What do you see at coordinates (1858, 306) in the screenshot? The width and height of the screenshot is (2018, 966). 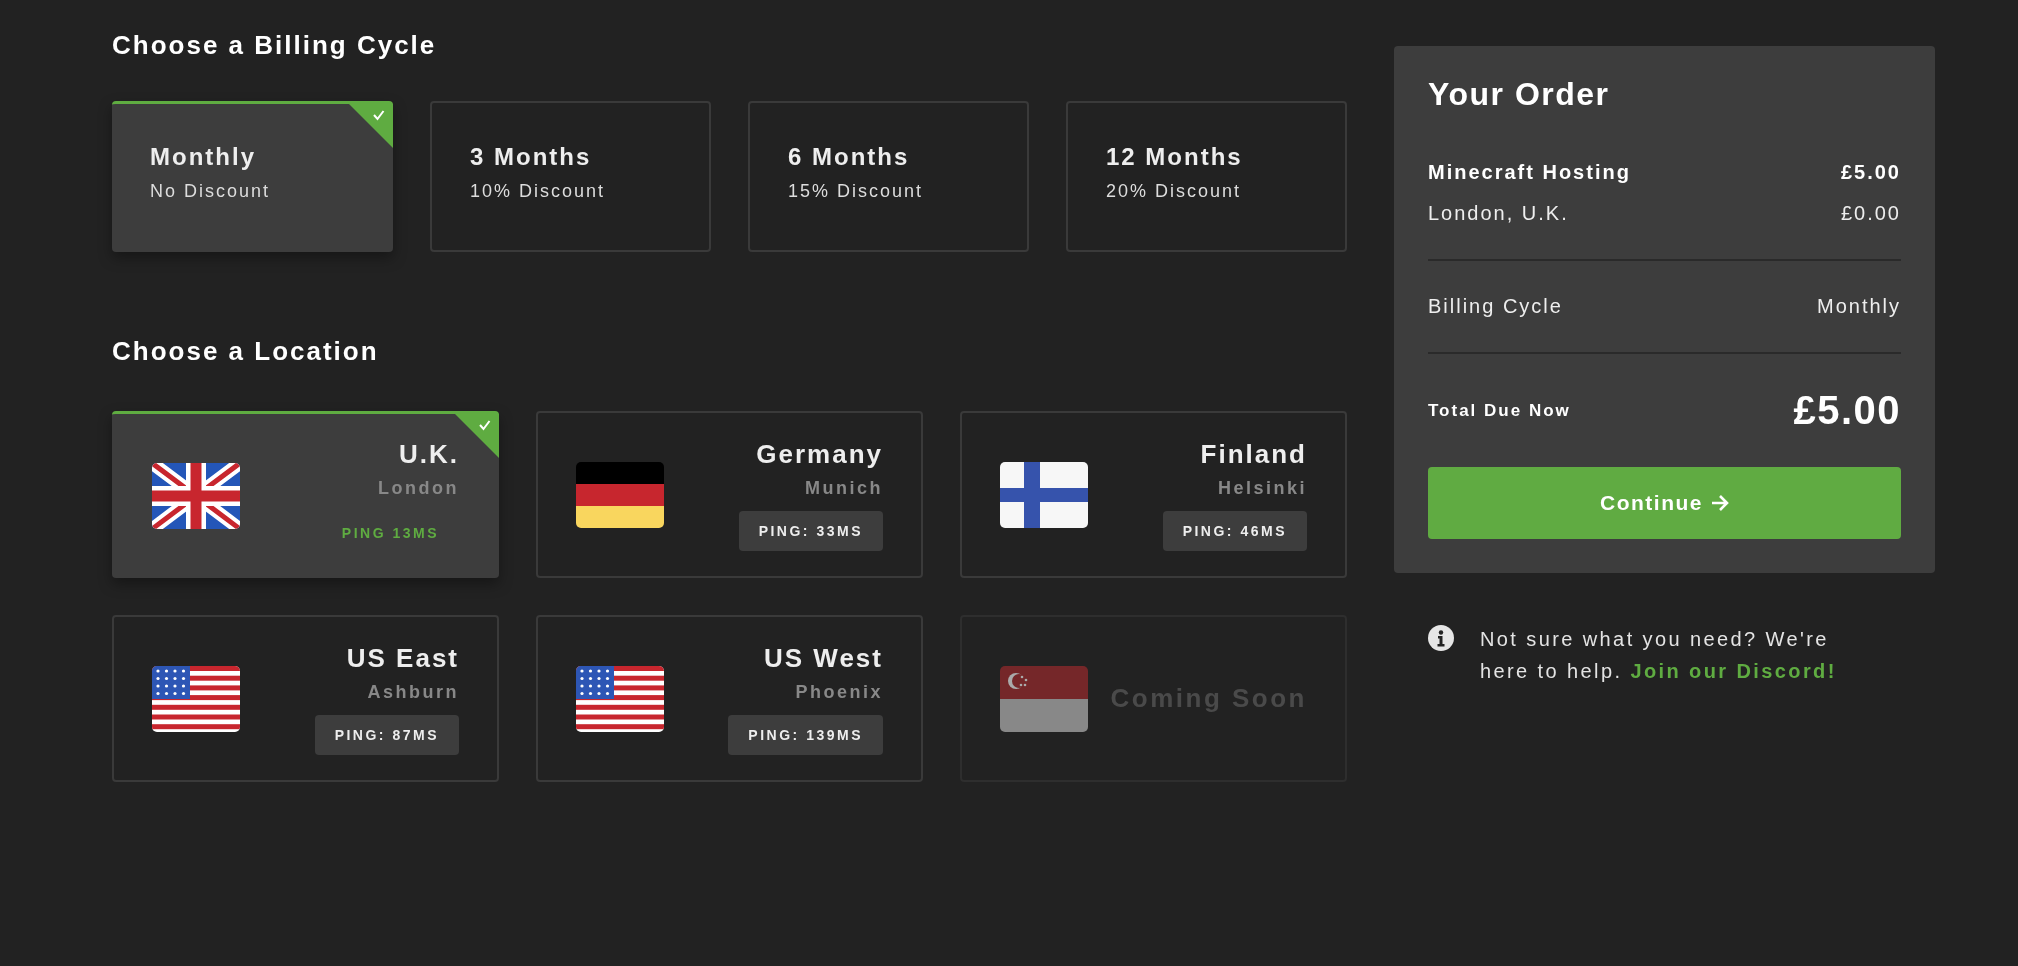 I see `billing-cycle-value: Monthly` at bounding box center [1858, 306].